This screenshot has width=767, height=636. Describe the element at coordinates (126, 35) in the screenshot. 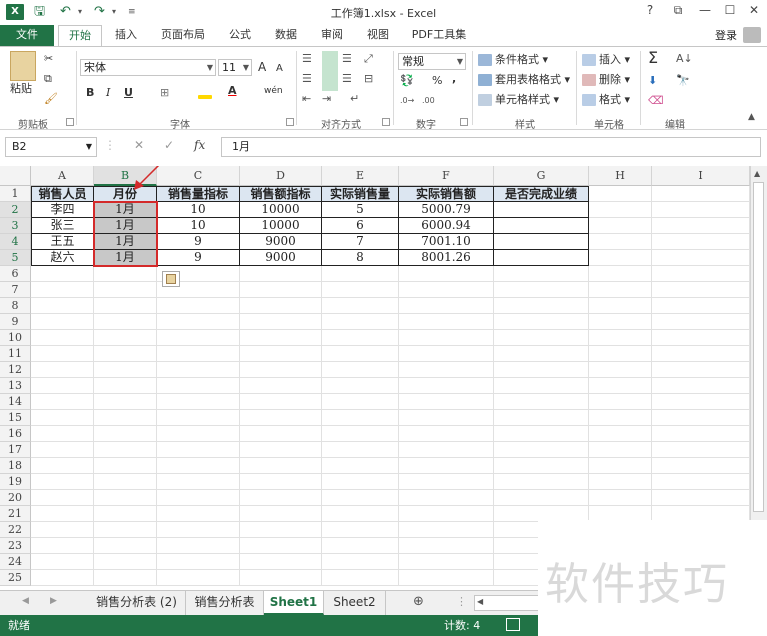

I see `tab-insert: 插入` at that location.